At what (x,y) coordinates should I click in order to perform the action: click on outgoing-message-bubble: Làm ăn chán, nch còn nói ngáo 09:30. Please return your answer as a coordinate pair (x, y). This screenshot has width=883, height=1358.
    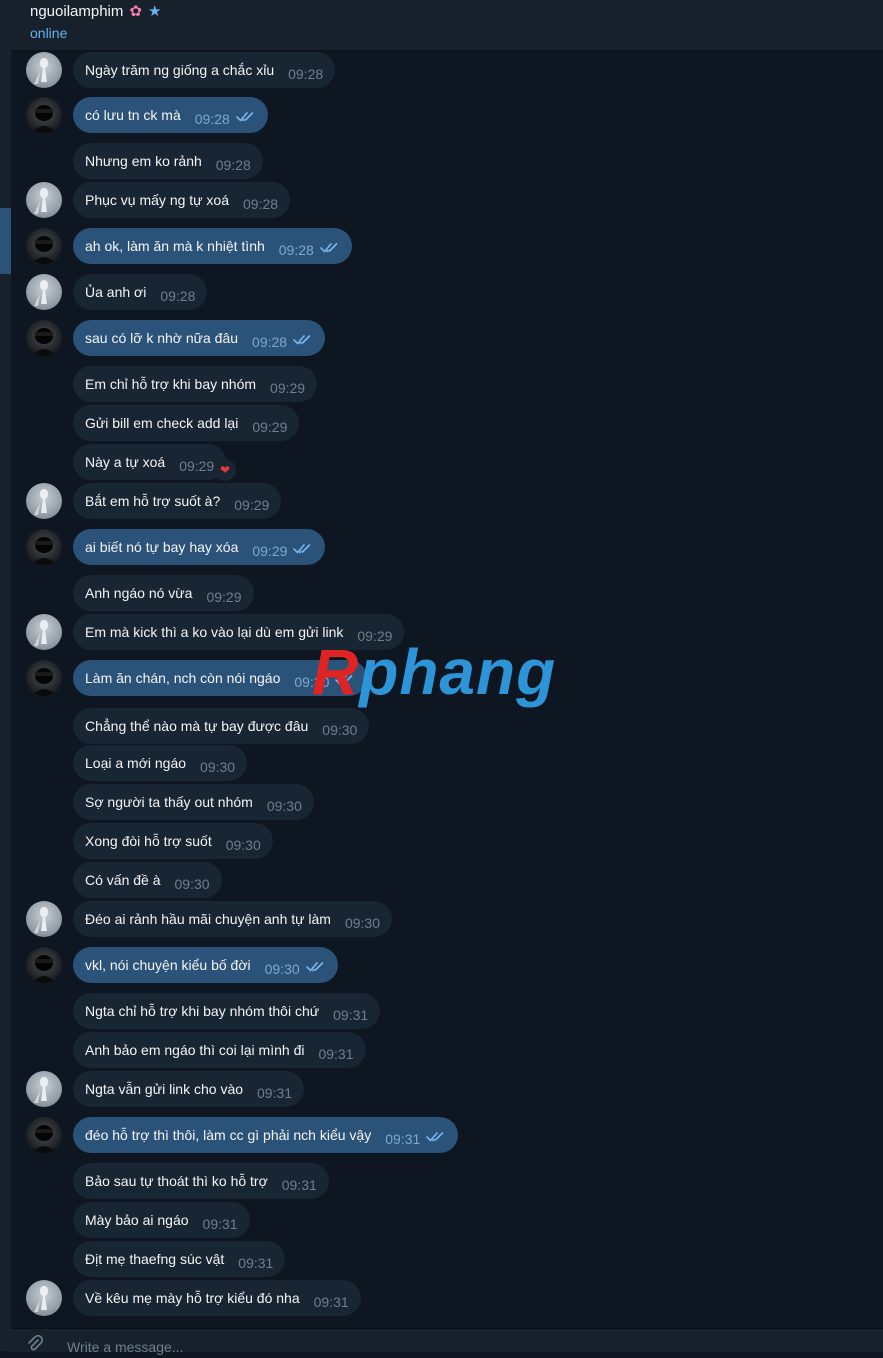
    Looking at the image, I should click on (220, 678).